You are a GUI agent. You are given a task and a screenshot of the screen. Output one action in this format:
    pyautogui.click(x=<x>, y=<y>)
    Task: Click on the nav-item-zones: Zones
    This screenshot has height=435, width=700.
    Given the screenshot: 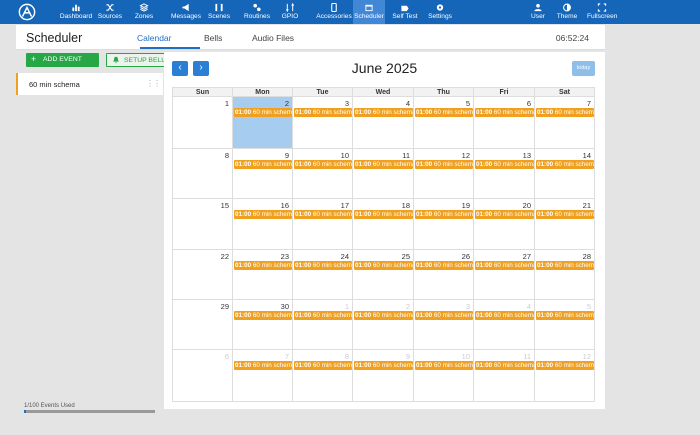 What is the action you would take?
    pyautogui.click(x=144, y=12)
    